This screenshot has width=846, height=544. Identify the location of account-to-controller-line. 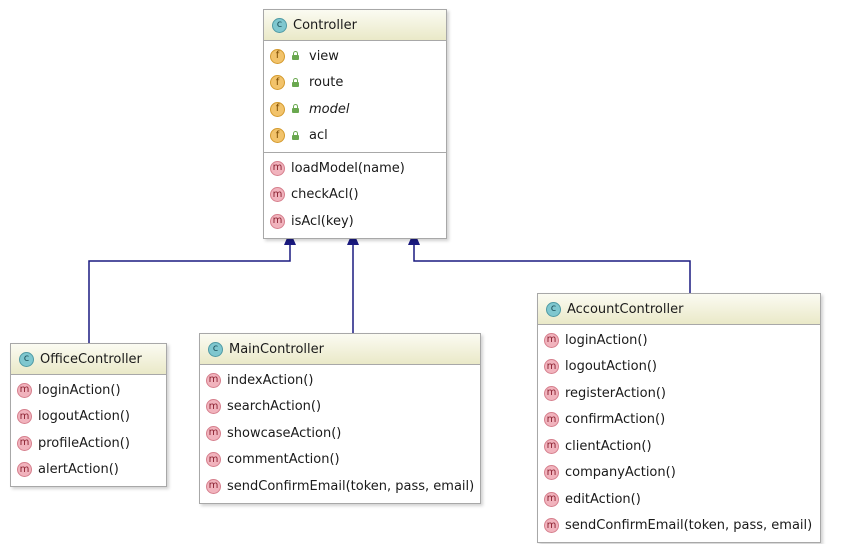
(552, 268).